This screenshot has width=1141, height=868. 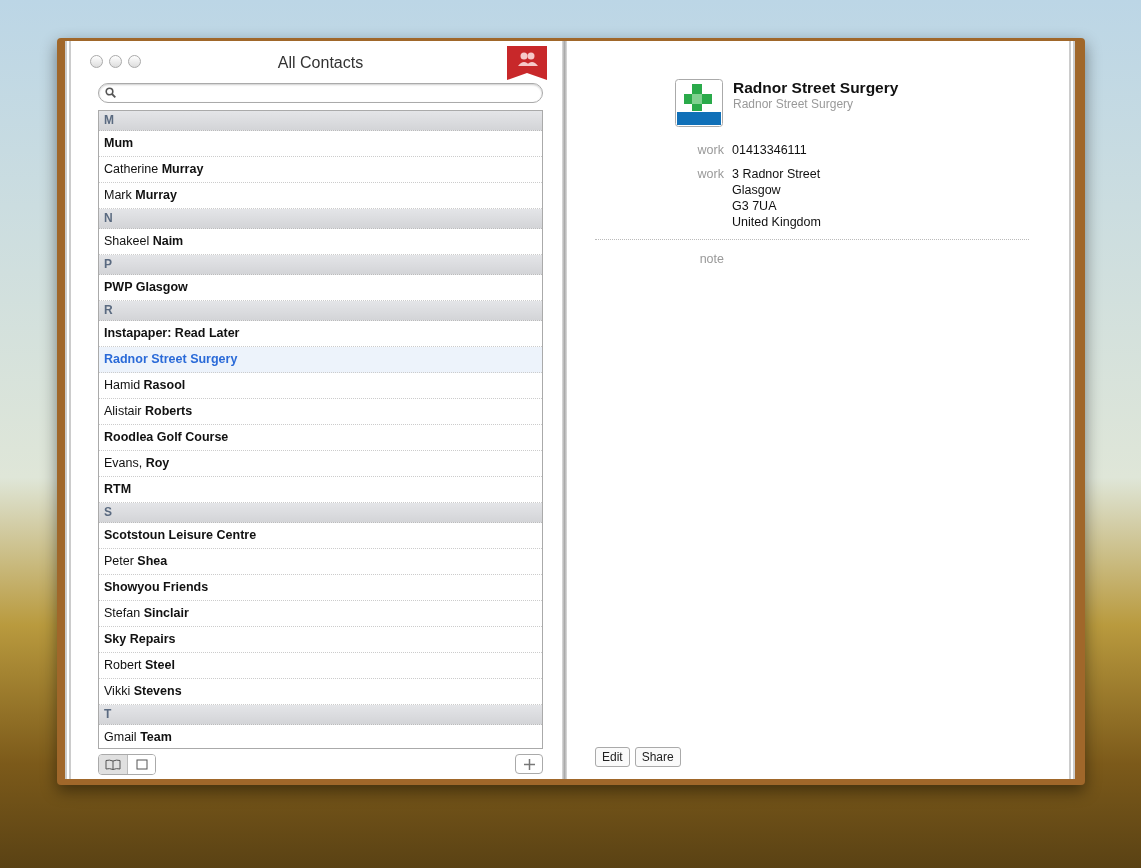 I want to click on contact-name: Radnor Street Surgery, so click(x=816, y=88).